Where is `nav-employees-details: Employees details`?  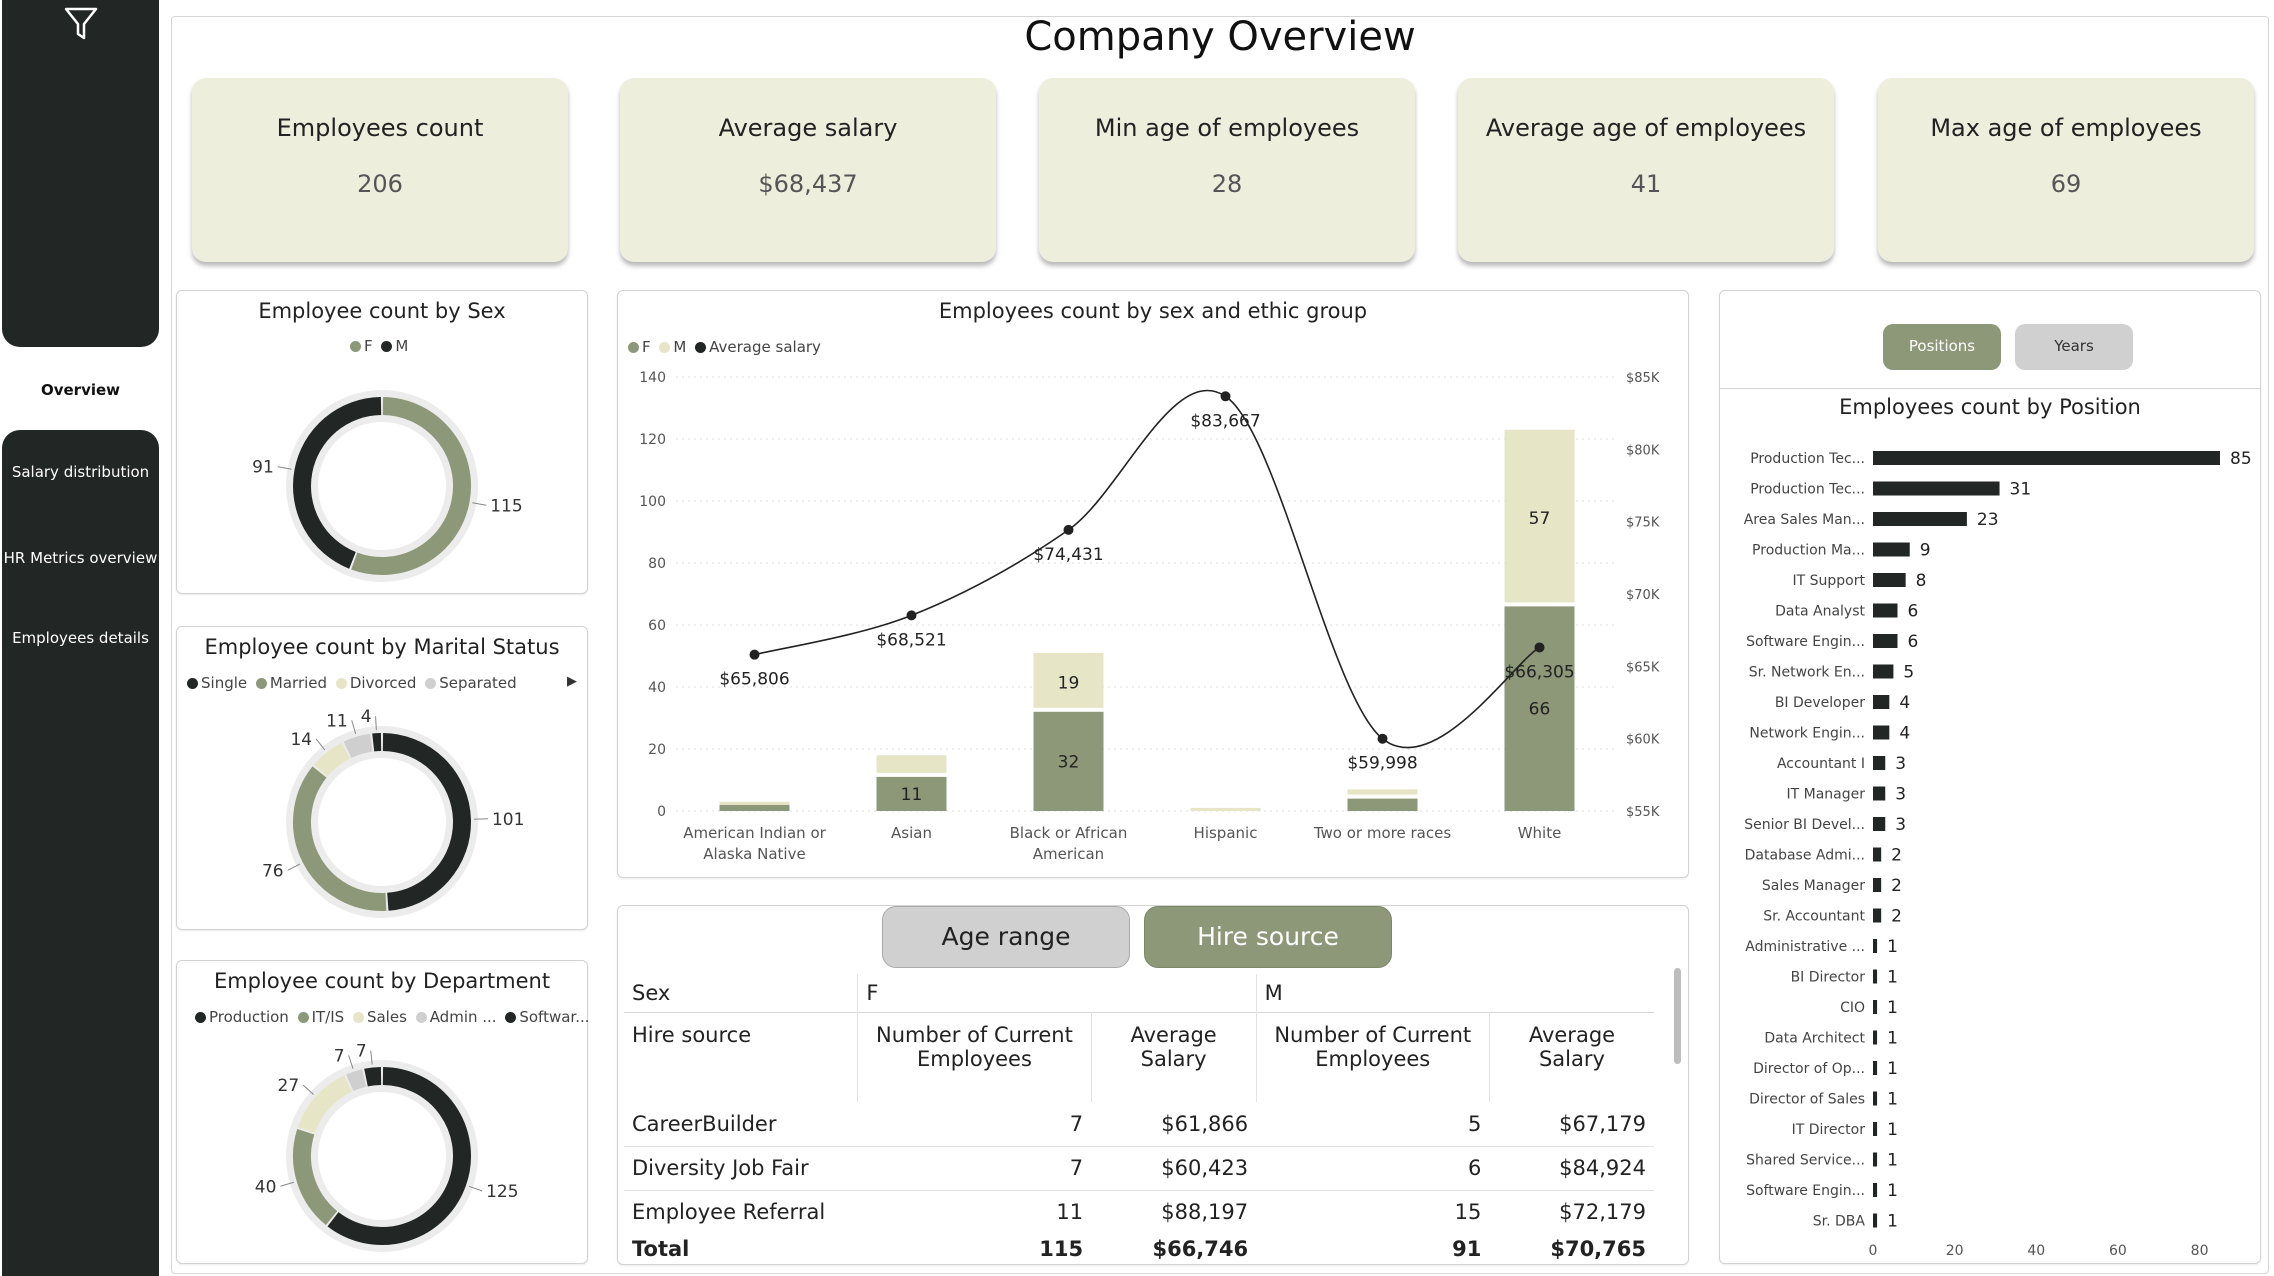 nav-employees-details: Employees details is located at coordinates (80, 638).